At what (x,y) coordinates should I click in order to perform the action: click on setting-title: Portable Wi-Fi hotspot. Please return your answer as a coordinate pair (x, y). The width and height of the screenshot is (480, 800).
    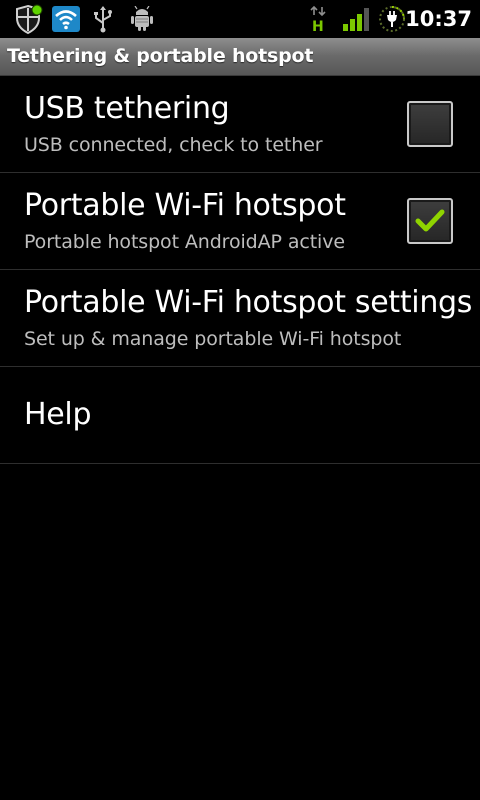
    Looking at the image, I should click on (185, 205).